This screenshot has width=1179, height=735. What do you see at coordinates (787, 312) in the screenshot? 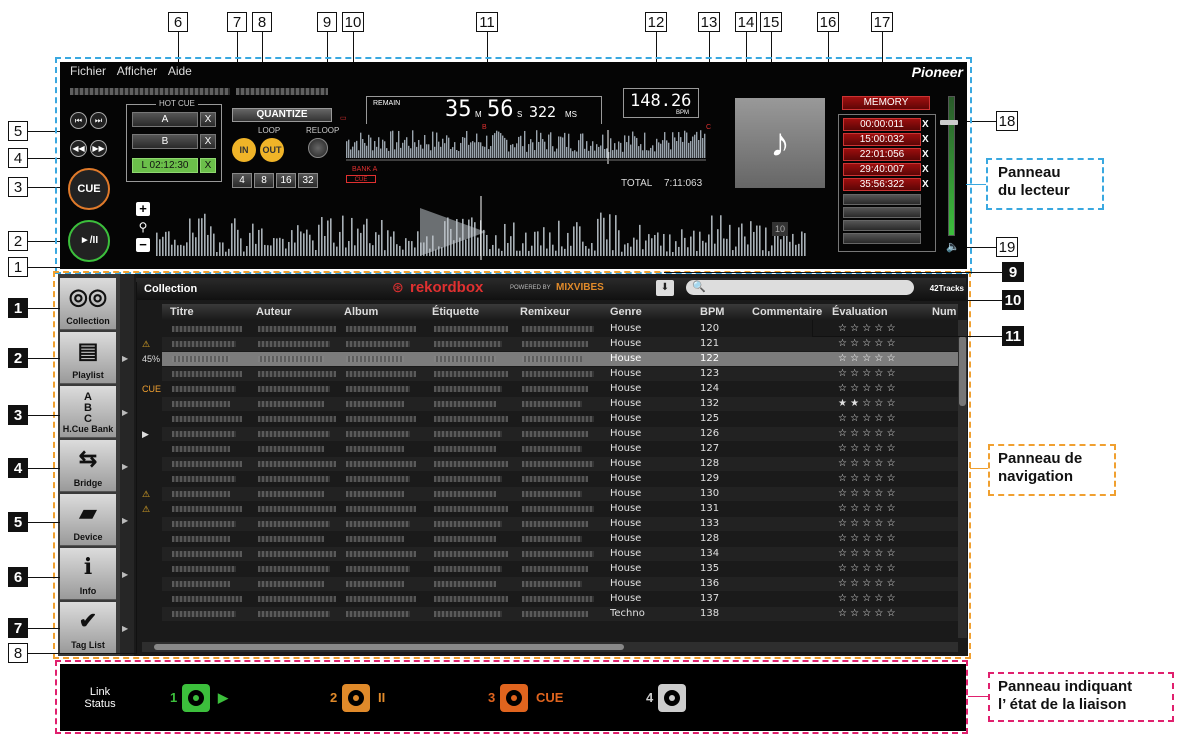
I see `column-commentaire: Commentaire` at bounding box center [787, 312].